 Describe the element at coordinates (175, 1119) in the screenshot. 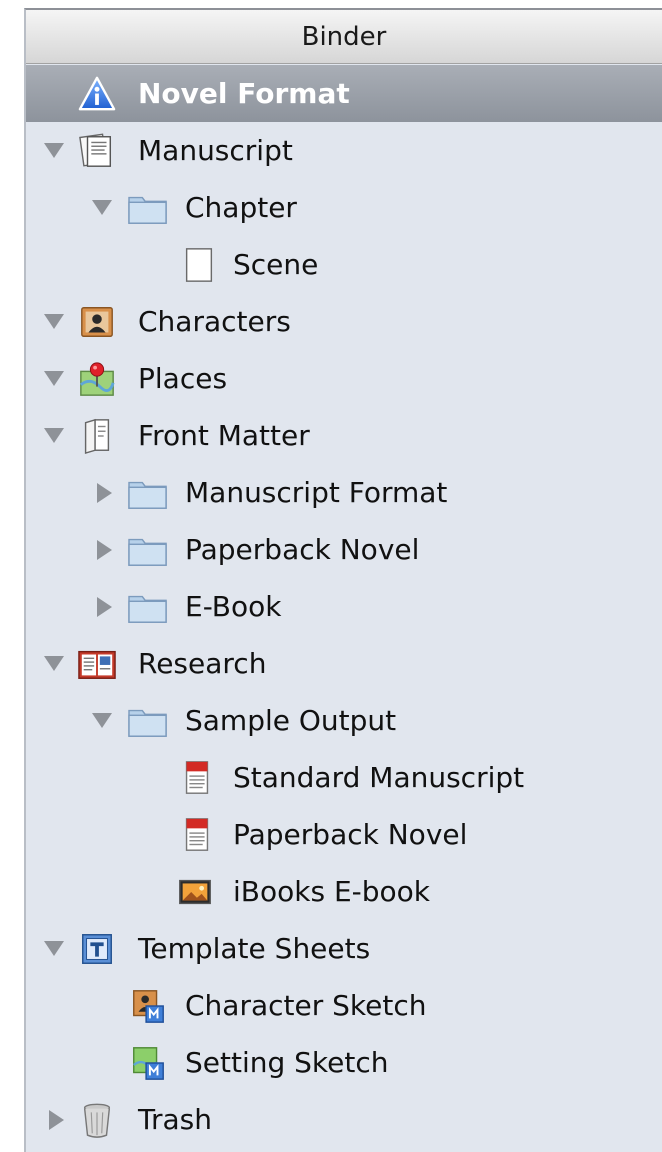

I see `binder-item-label: Trash` at that location.